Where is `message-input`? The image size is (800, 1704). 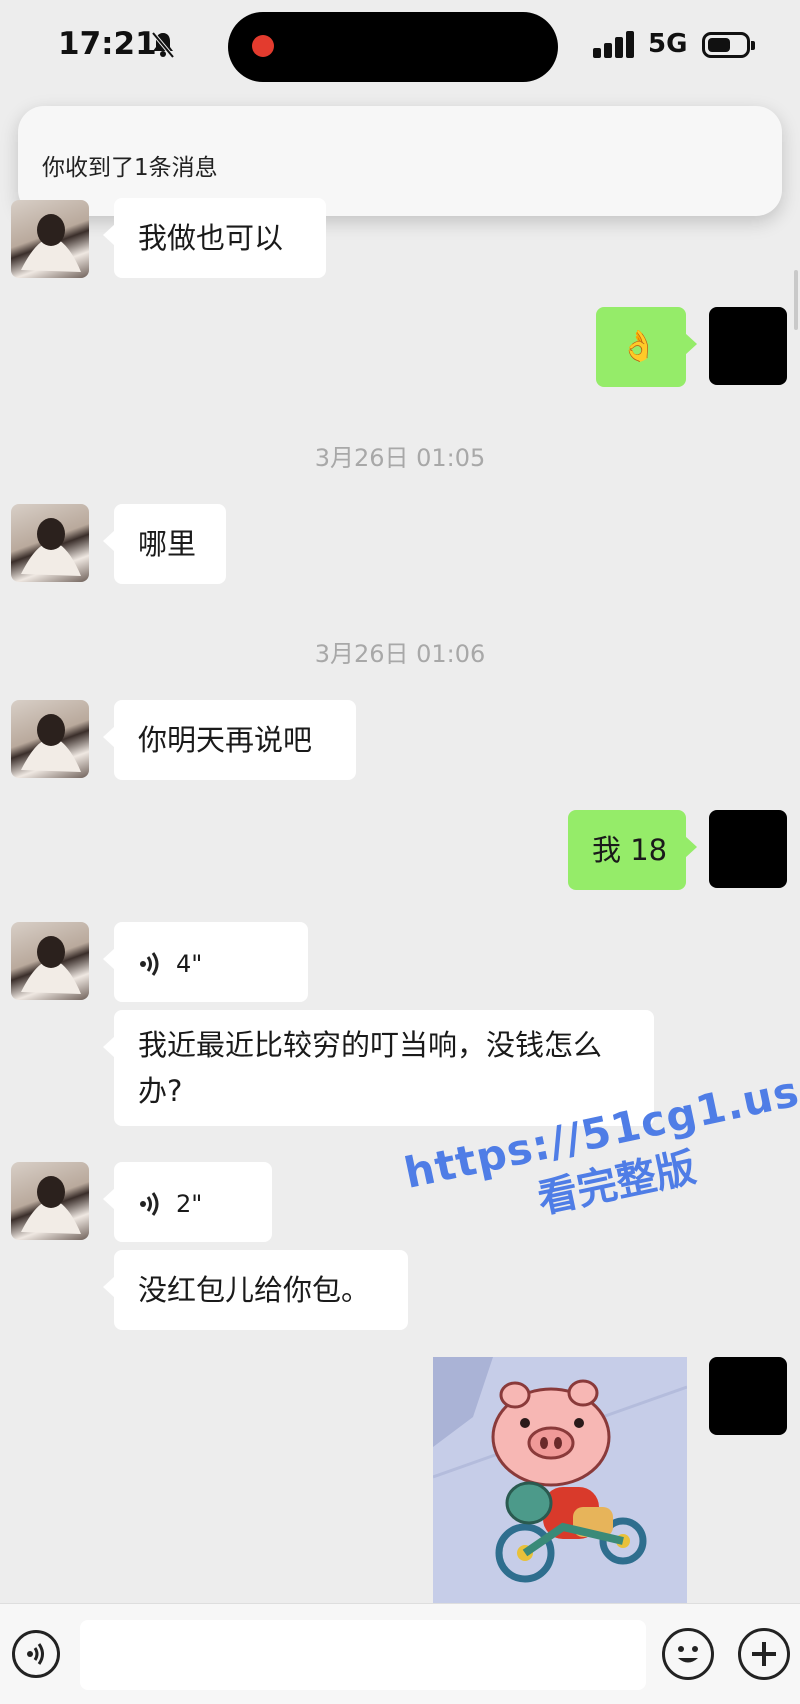 message-input is located at coordinates (363, 1655).